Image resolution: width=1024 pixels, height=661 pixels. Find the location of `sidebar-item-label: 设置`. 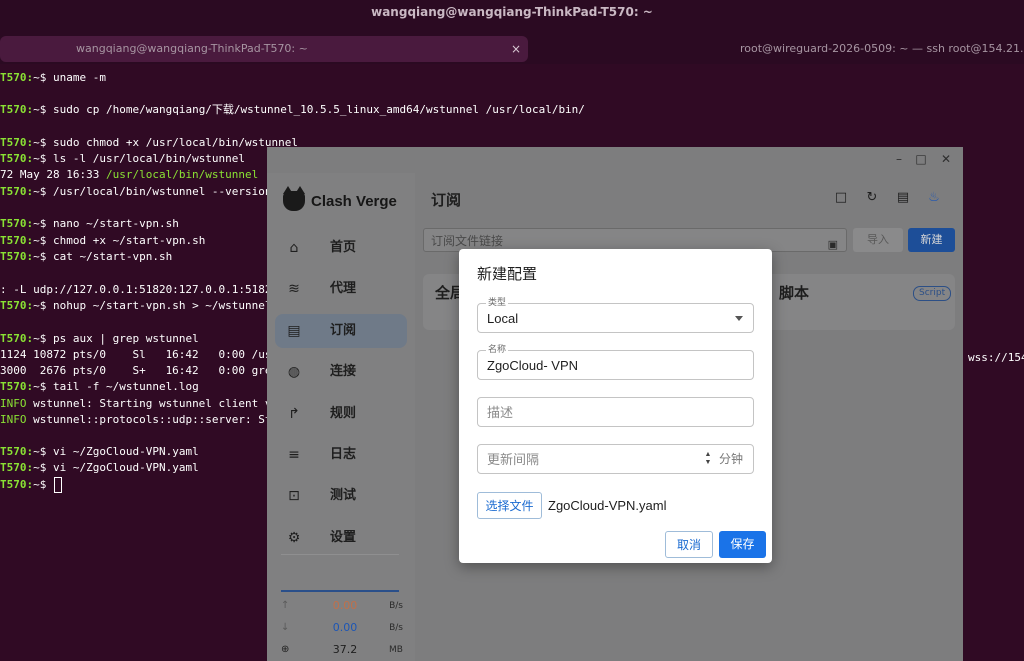

sidebar-item-label: 设置 is located at coordinates (343, 537).